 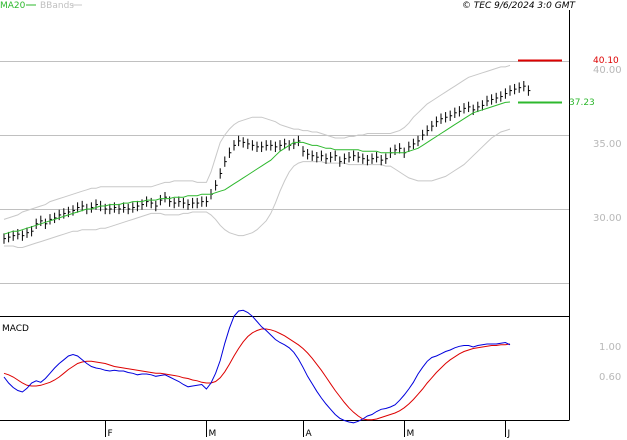 I want to click on macd-title: MACD, so click(x=15, y=329).